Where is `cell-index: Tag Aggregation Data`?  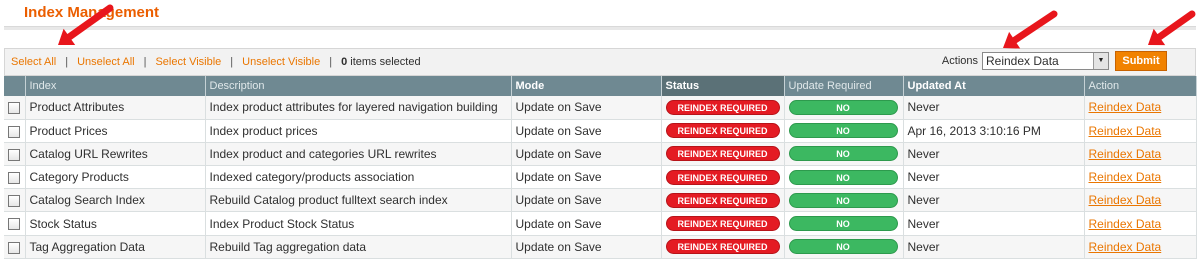
cell-index: Tag Aggregation Data is located at coordinates (87, 246).